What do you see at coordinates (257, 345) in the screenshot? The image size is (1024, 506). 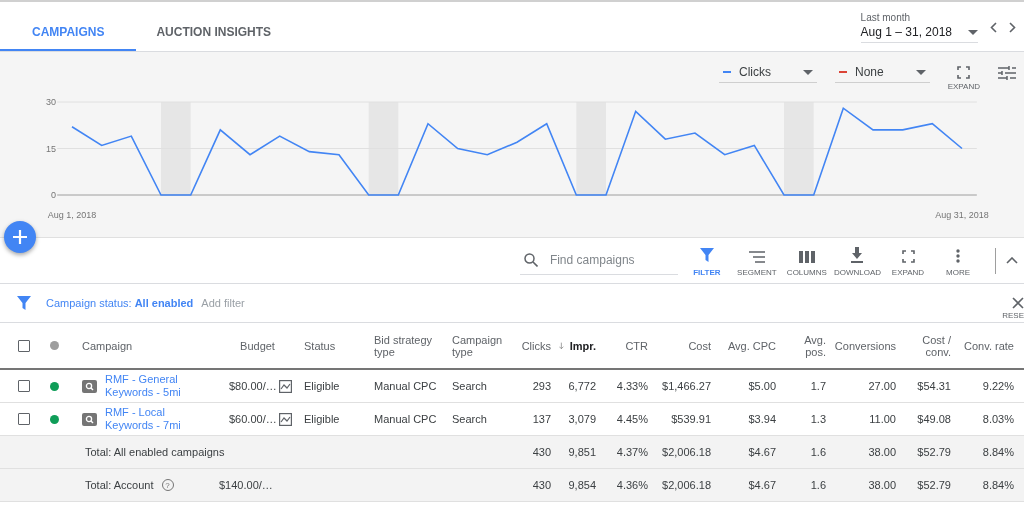 I see `column-header: Budget` at bounding box center [257, 345].